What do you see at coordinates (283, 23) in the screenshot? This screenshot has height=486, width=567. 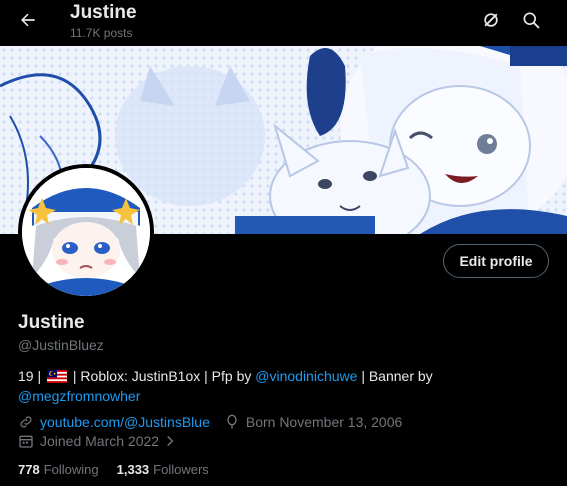 I see `top-bar: Justine 11.7K posts` at bounding box center [283, 23].